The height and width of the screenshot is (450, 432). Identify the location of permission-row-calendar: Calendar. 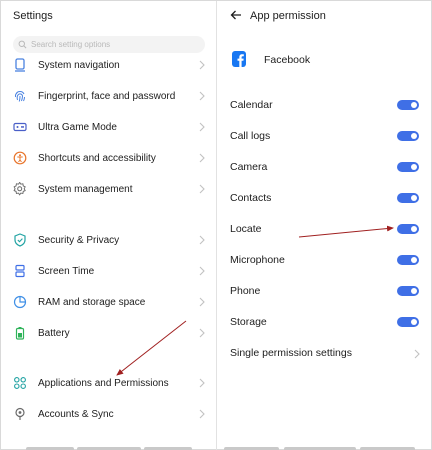
(324, 105).